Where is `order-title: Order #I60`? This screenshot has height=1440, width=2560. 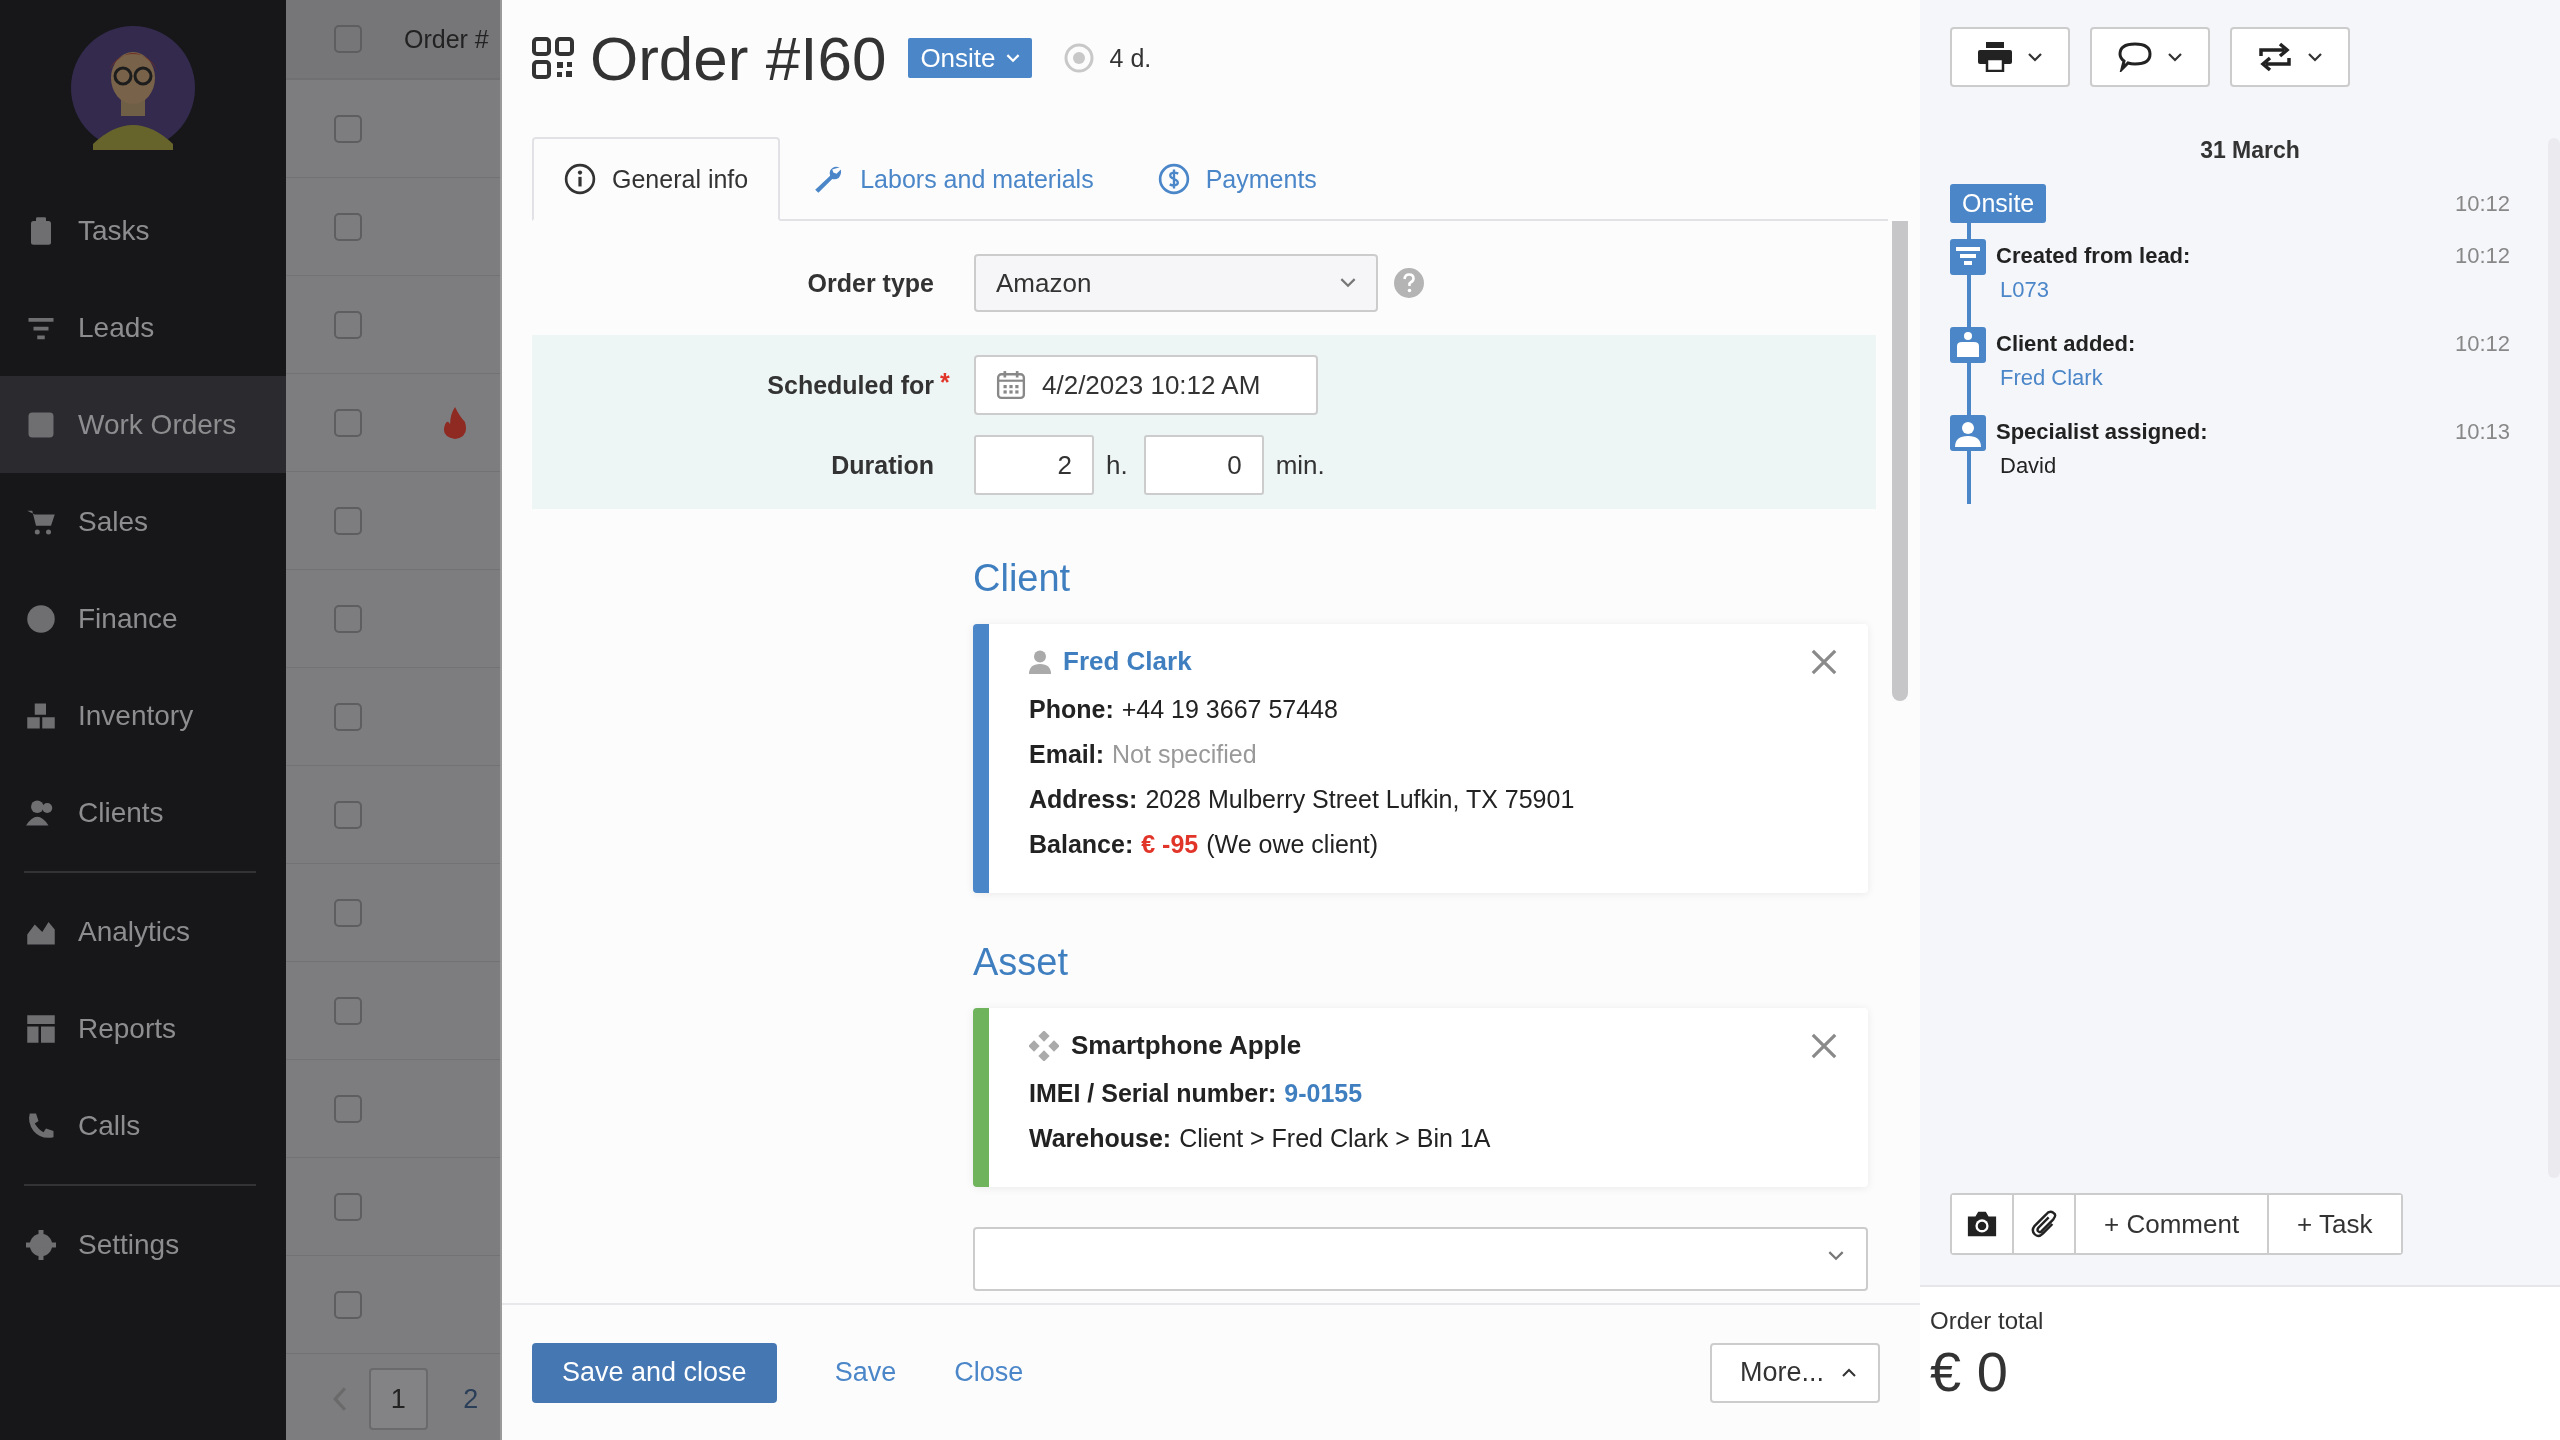 order-title: Order #I60 is located at coordinates (738, 58).